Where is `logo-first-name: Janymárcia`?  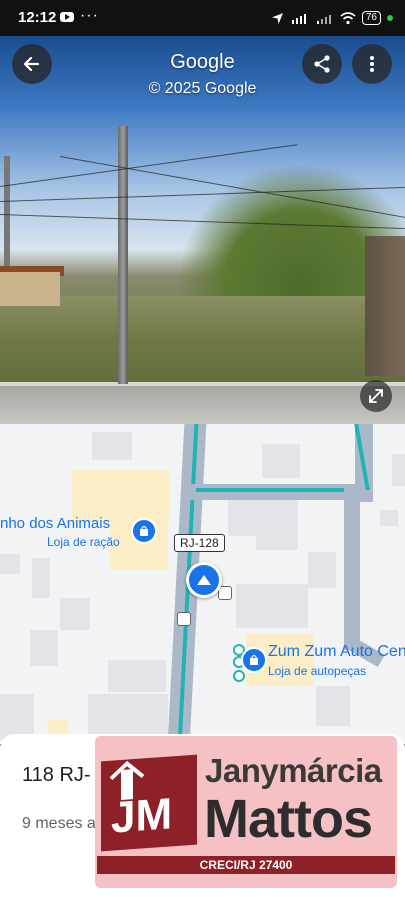 logo-first-name: Janymárcia is located at coordinates (293, 770).